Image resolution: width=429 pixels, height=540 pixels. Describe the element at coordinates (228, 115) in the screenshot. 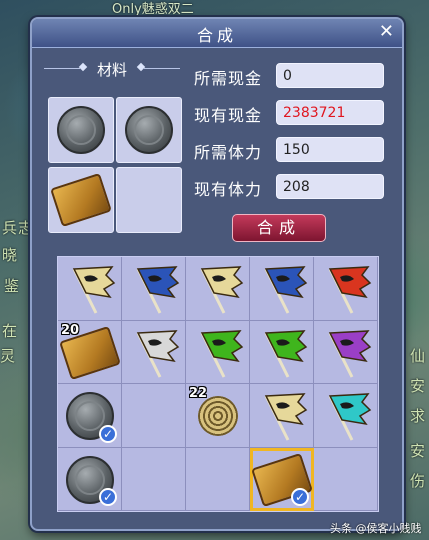

I see `current-cash-label: 现有现金` at that location.